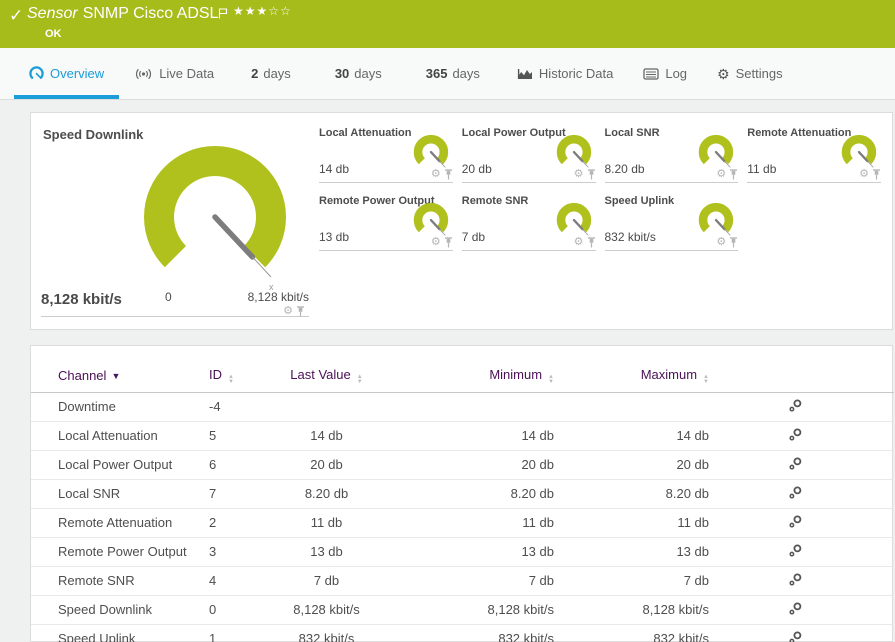 This screenshot has width=895, height=642. I want to click on channel-id: 5, so click(246, 436).